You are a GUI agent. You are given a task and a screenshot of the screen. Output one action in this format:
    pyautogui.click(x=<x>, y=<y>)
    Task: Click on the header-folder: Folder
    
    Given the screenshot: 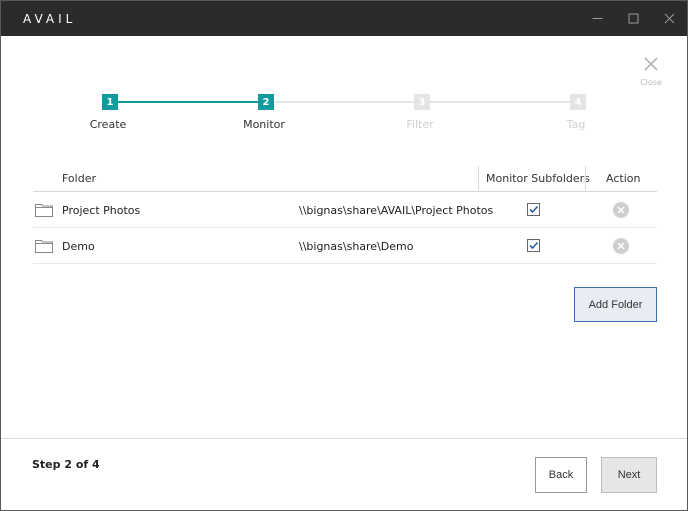 What is the action you would take?
    pyautogui.click(x=79, y=178)
    